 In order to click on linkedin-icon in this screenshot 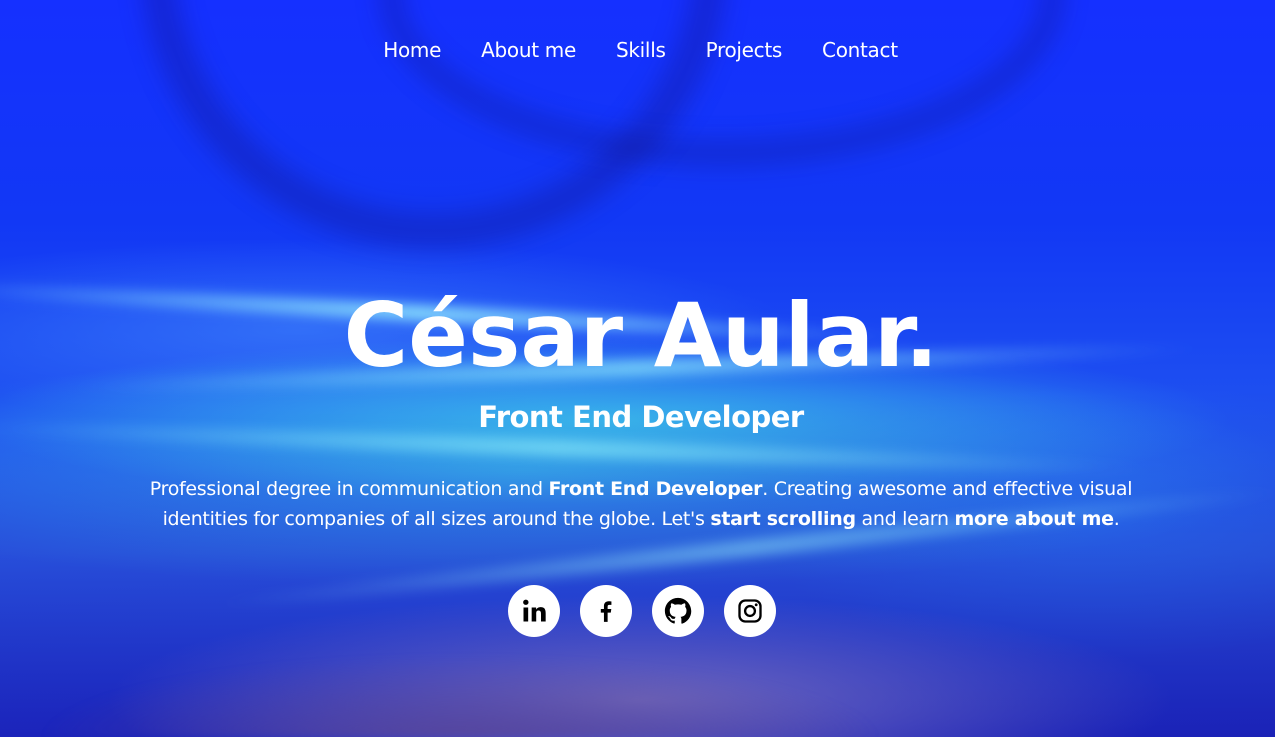, I will do `click(534, 610)`.